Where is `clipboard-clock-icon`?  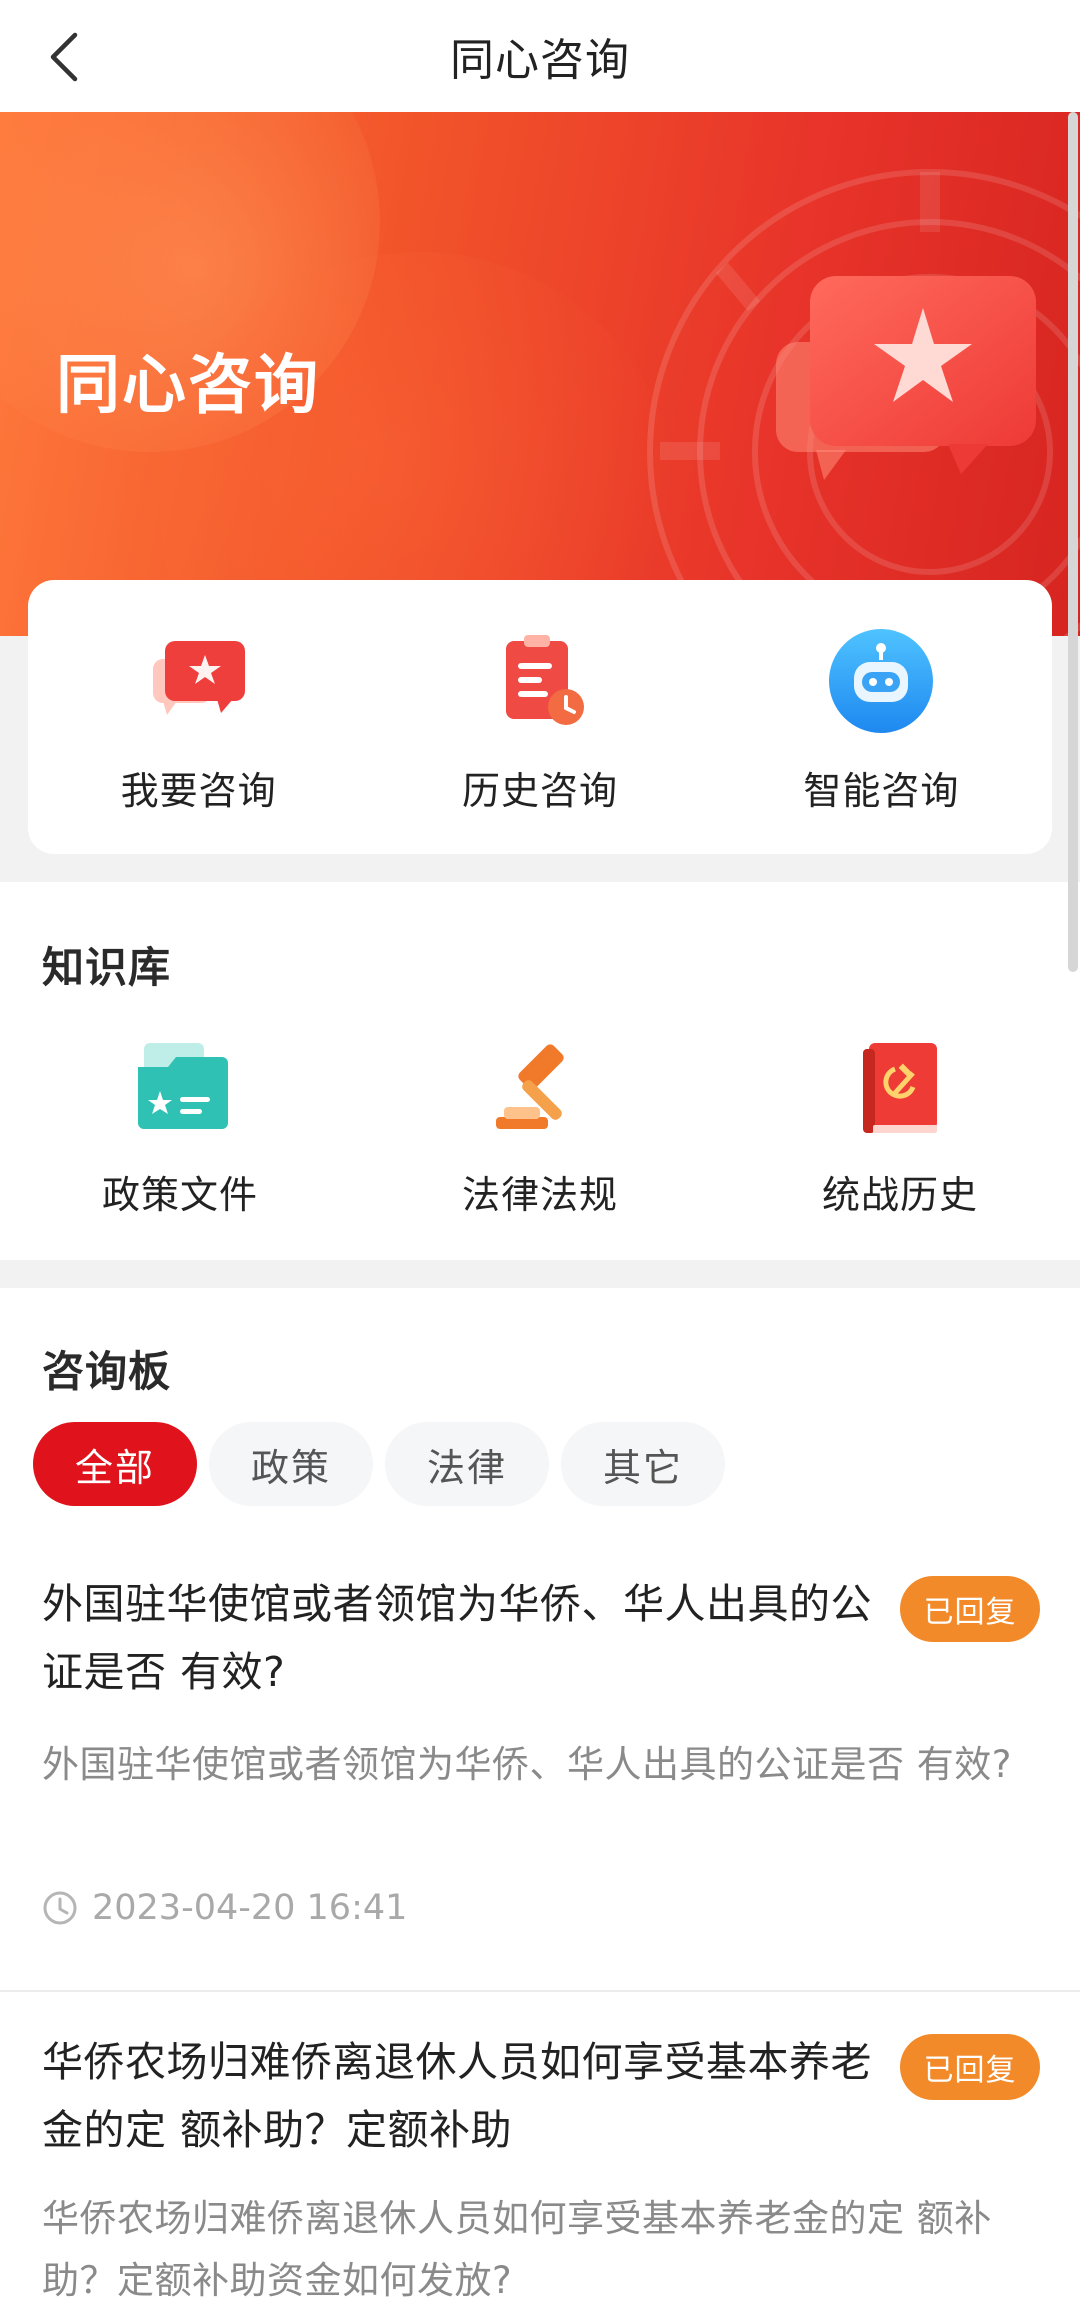 clipboard-clock-icon is located at coordinates (540, 681).